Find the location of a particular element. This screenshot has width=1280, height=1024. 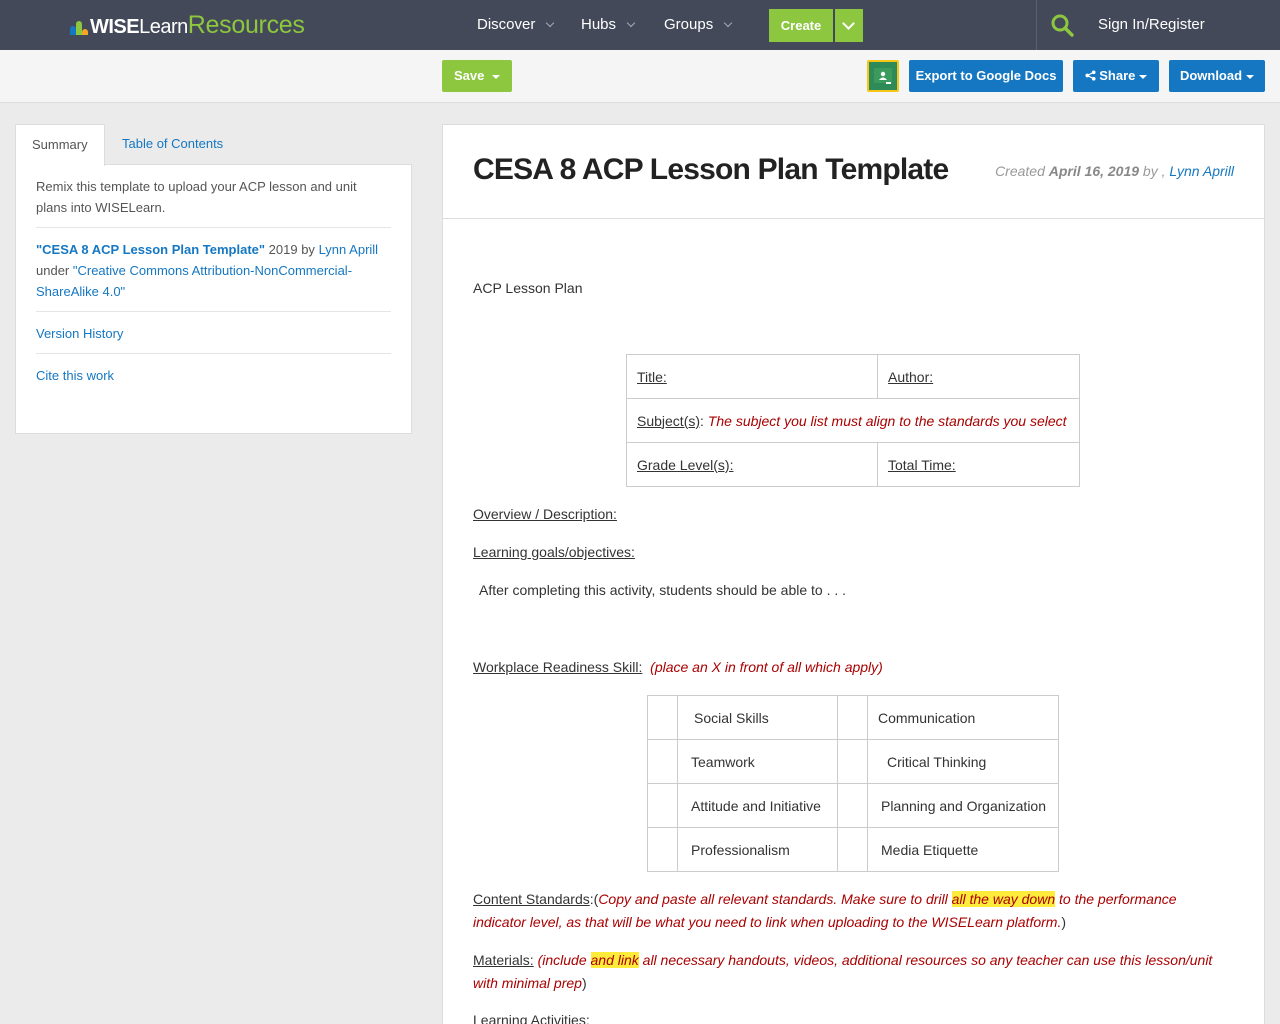

site-logo: WISE Learn Resources is located at coordinates (187, 25).